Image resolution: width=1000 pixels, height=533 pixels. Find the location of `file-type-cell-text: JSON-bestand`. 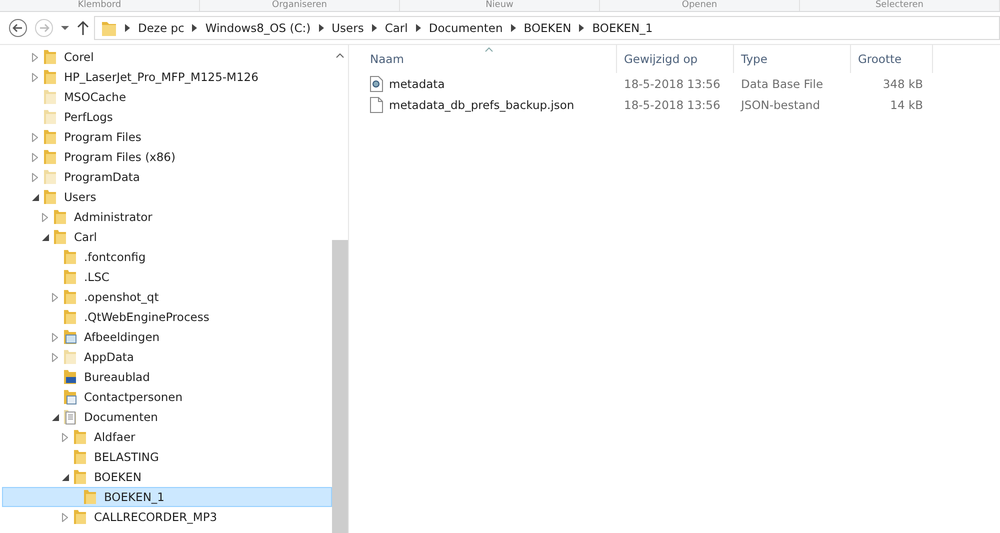

file-type-cell-text: JSON-bestand is located at coordinates (780, 105).